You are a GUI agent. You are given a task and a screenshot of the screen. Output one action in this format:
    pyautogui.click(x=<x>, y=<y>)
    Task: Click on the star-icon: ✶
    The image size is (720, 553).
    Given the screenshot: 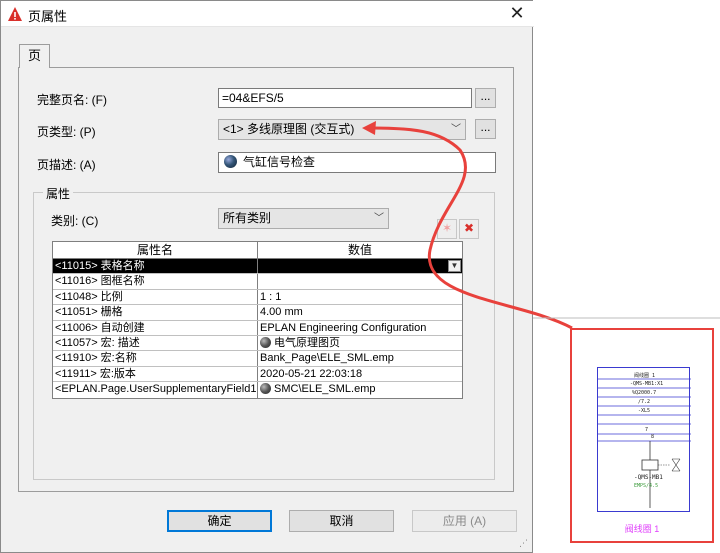 What is the action you would take?
    pyautogui.click(x=447, y=228)
    